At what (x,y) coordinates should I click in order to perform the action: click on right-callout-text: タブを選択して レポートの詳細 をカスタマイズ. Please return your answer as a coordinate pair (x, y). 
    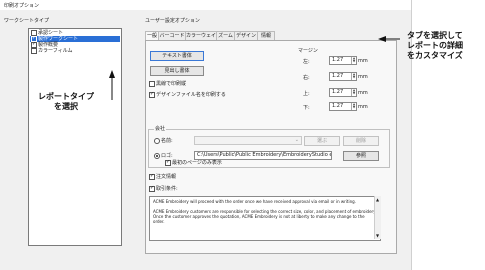
    Looking at the image, I should click on (435, 45).